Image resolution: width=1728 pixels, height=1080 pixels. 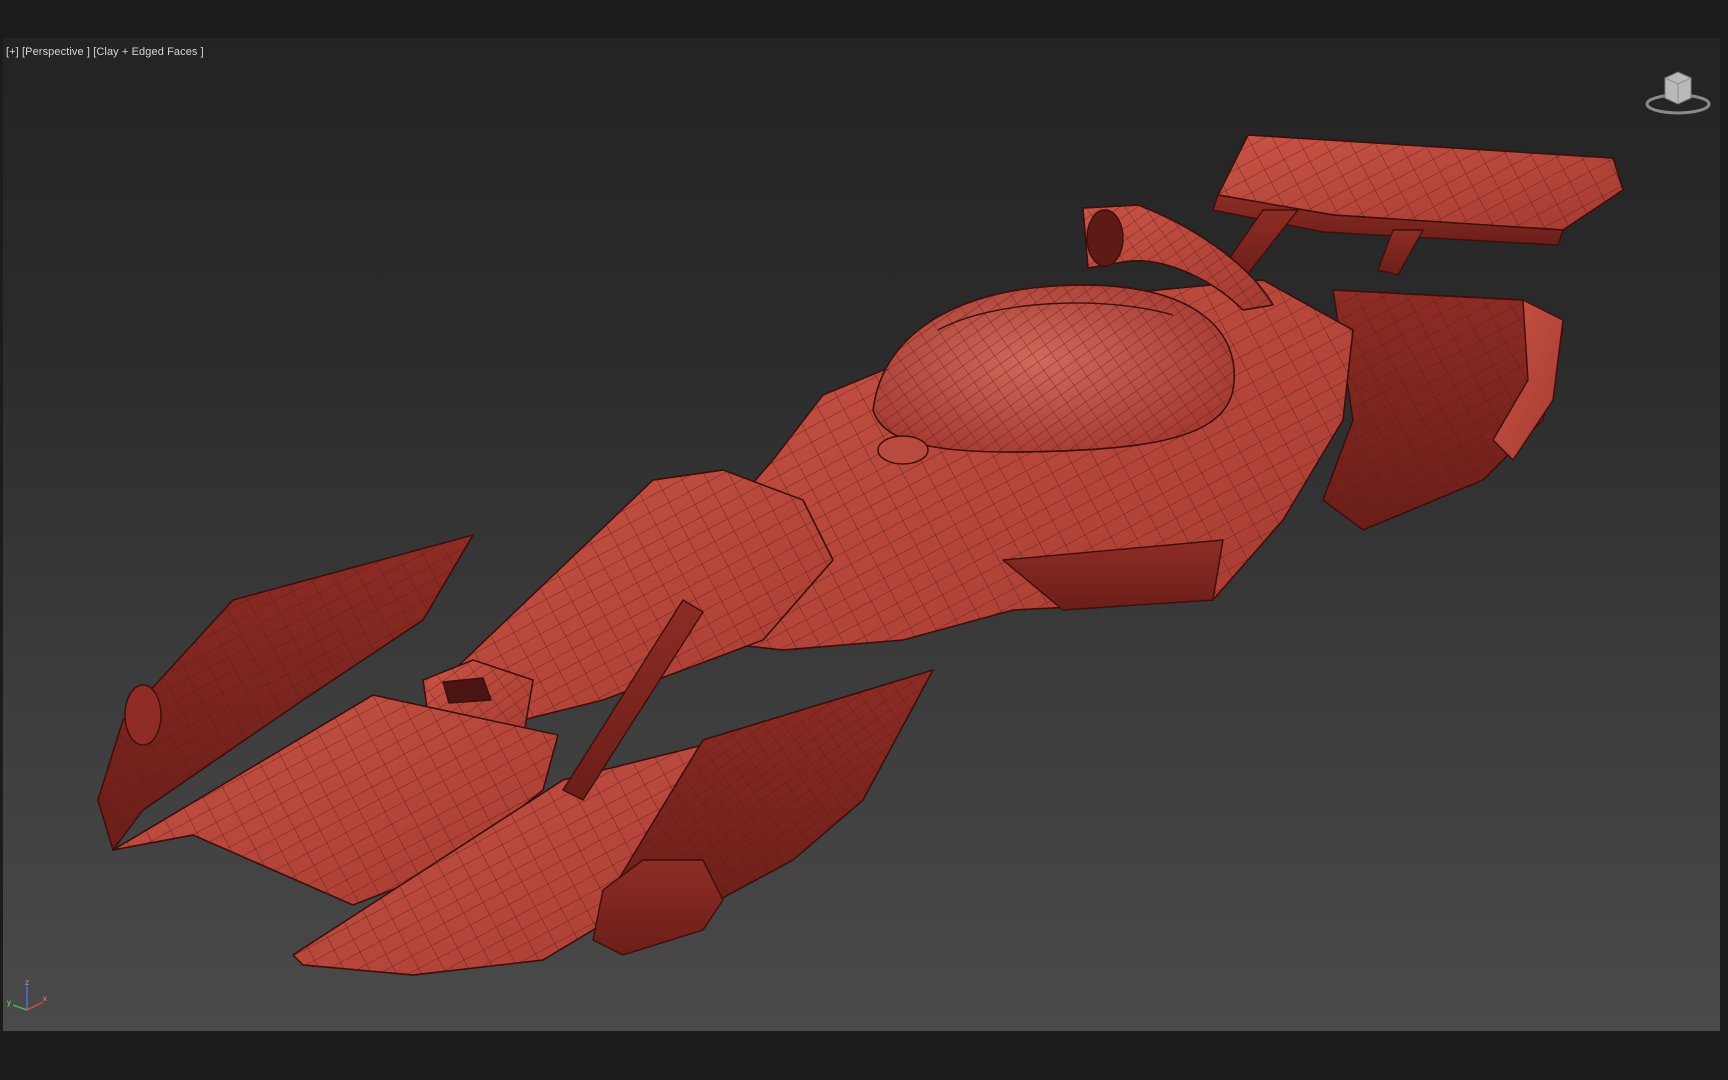 I want to click on axis-label-y: y, so click(x=9, y=1002).